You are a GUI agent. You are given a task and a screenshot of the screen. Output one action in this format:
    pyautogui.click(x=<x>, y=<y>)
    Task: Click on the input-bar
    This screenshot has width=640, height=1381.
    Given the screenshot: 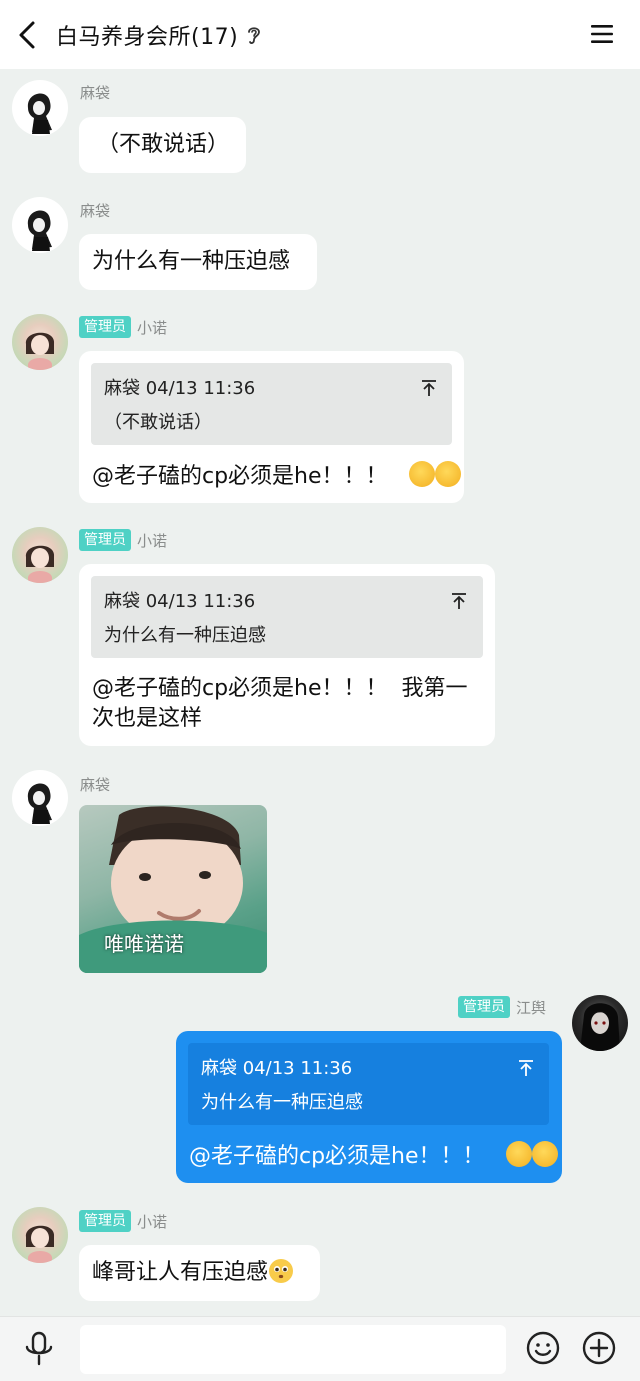 What is the action you would take?
    pyautogui.click(x=320, y=1348)
    